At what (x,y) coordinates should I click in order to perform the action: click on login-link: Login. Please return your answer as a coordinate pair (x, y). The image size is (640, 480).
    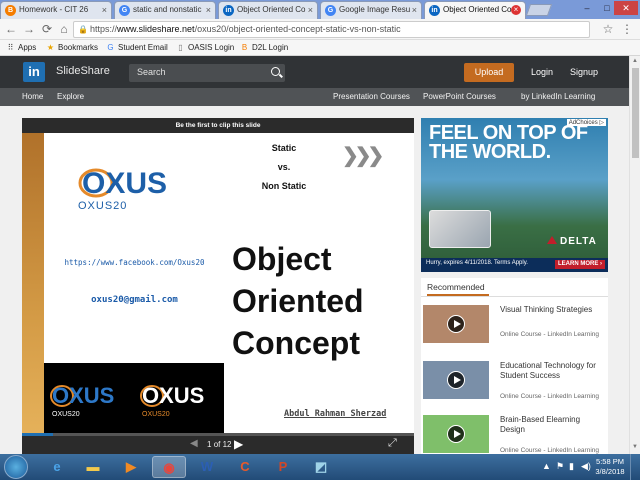
    Looking at the image, I should click on (542, 72).